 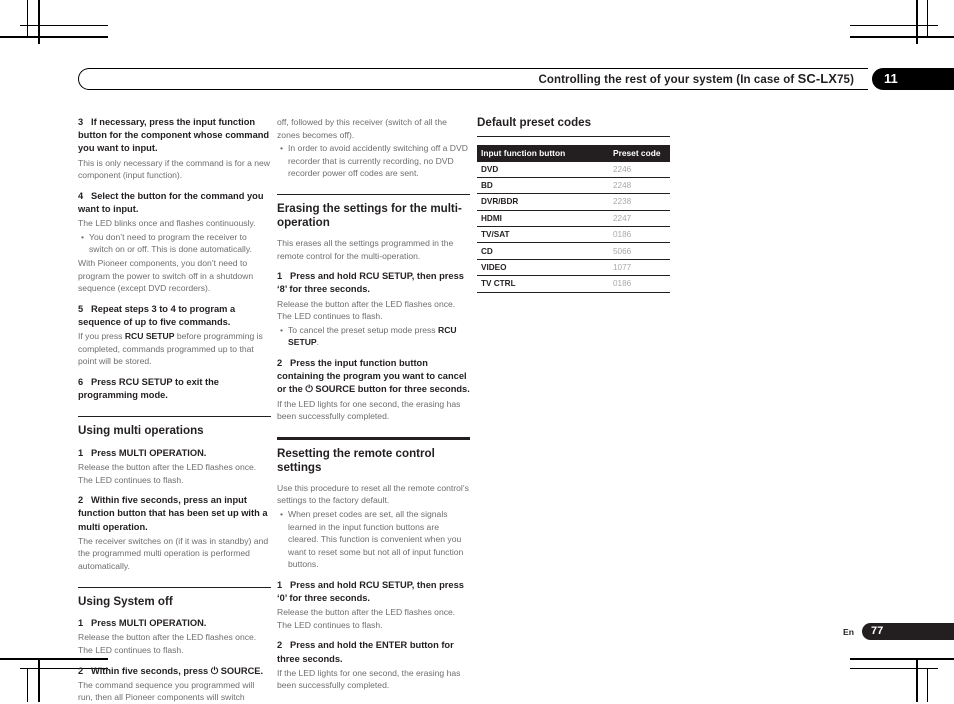 I want to click on step-5-body-emphasis: RCU SETUP, so click(x=149, y=336).